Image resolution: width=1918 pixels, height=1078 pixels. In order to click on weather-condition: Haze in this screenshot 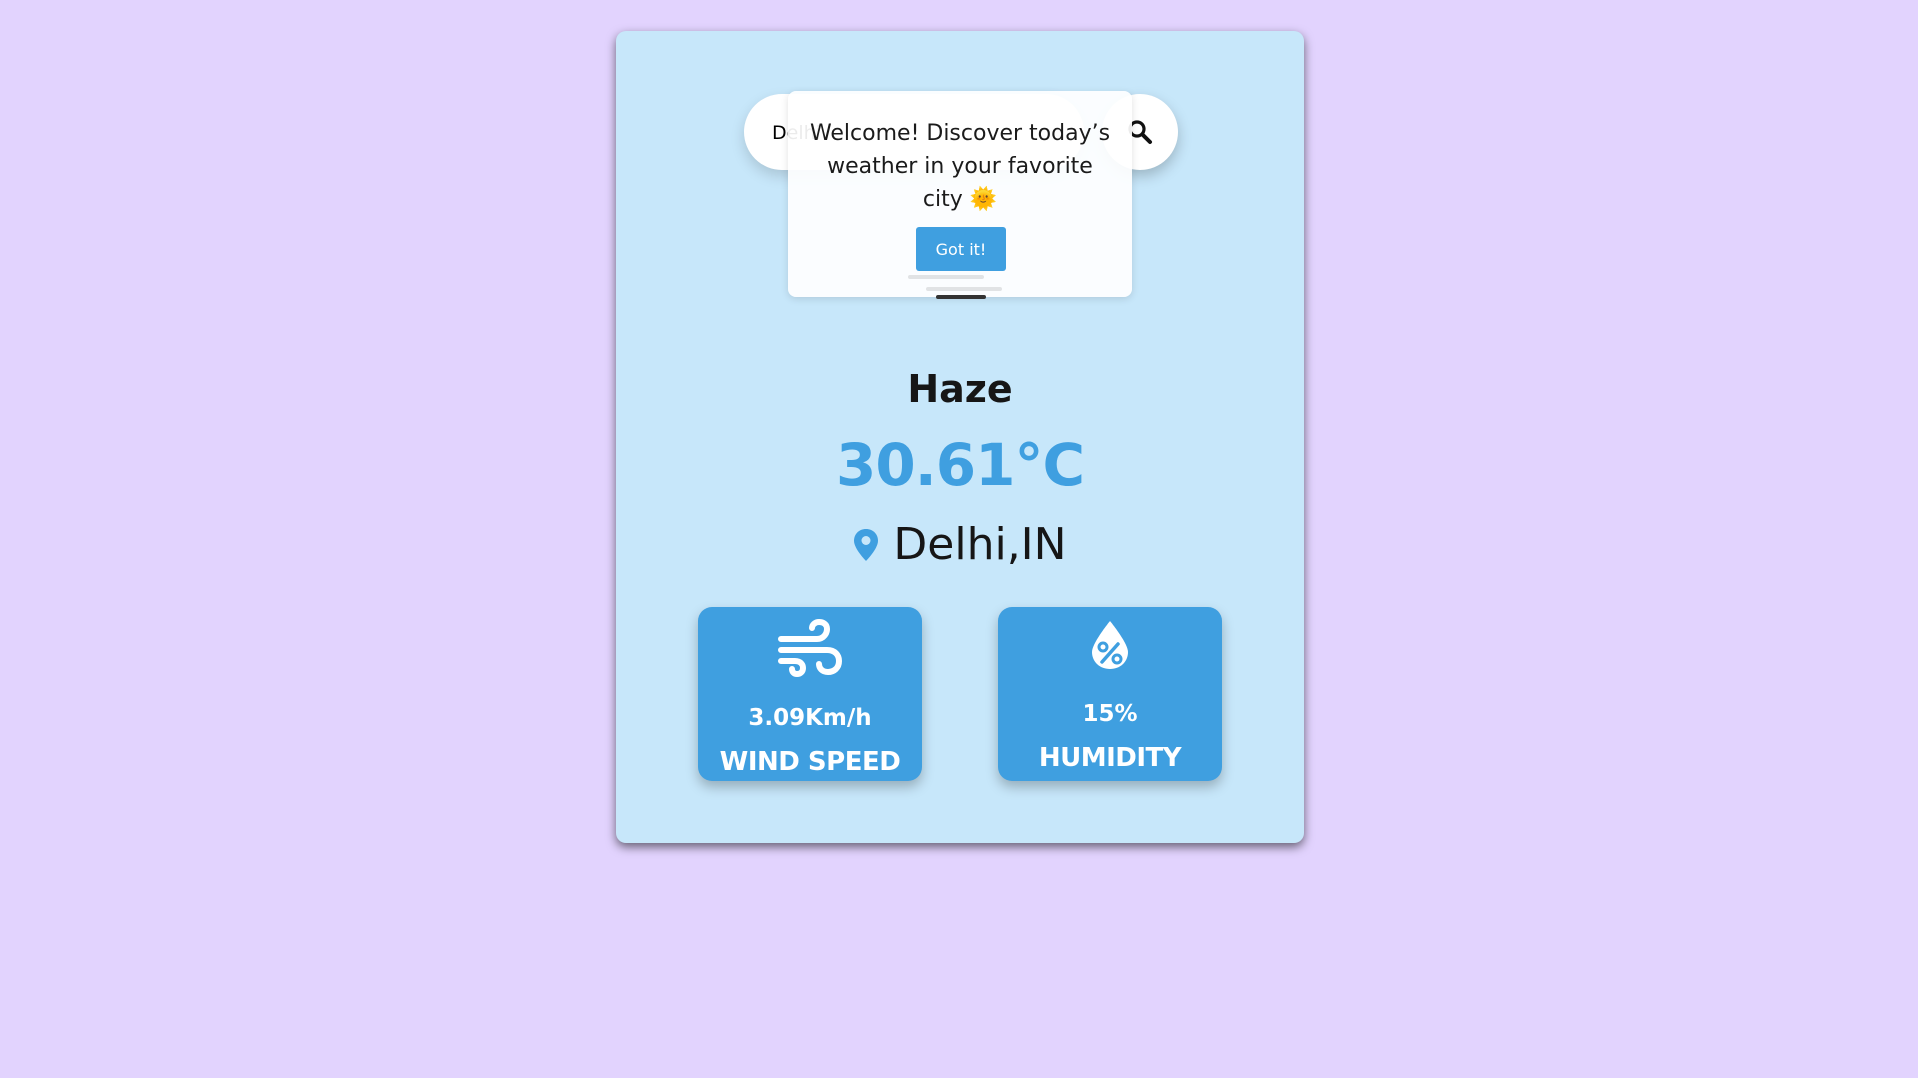, I will do `click(960, 389)`.